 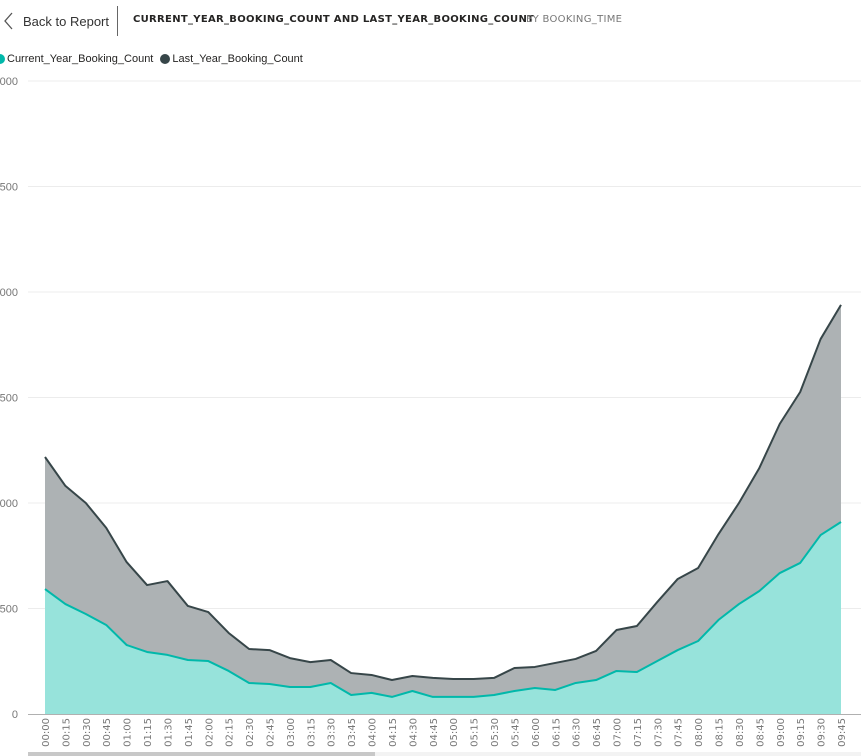 I want to click on x-tick-label: 07:45, so click(x=679, y=732).